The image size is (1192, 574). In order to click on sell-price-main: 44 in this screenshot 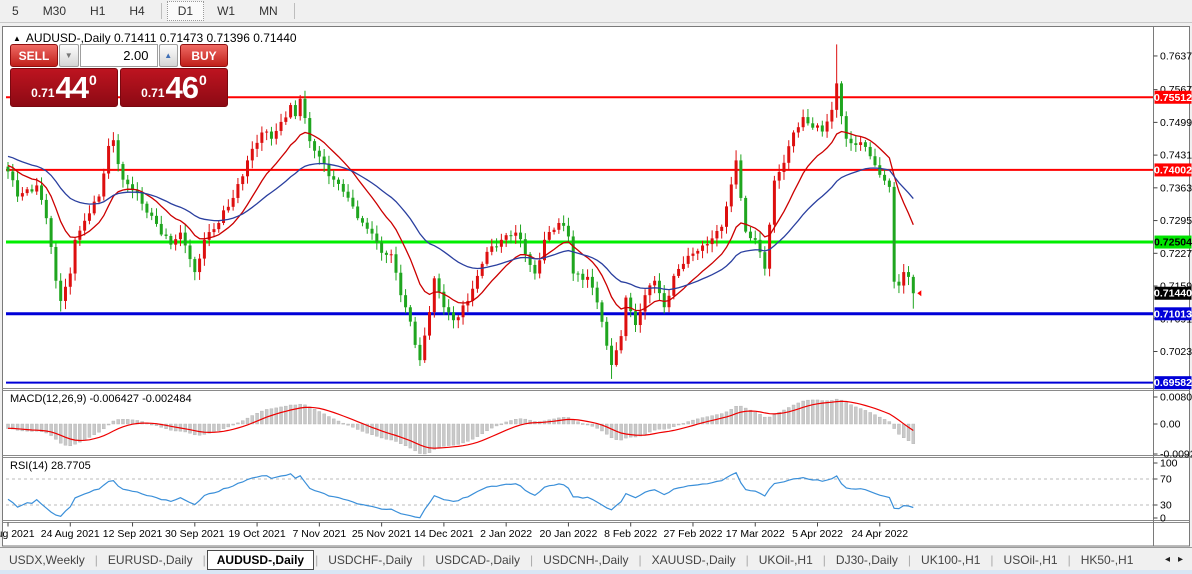, I will do `click(72, 87)`.